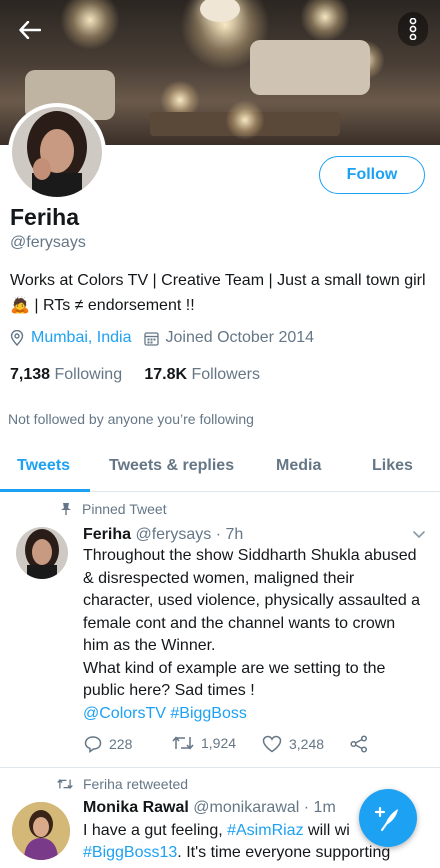 This screenshot has height=868, width=440. I want to click on like-button: 3,248, so click(293, 744).